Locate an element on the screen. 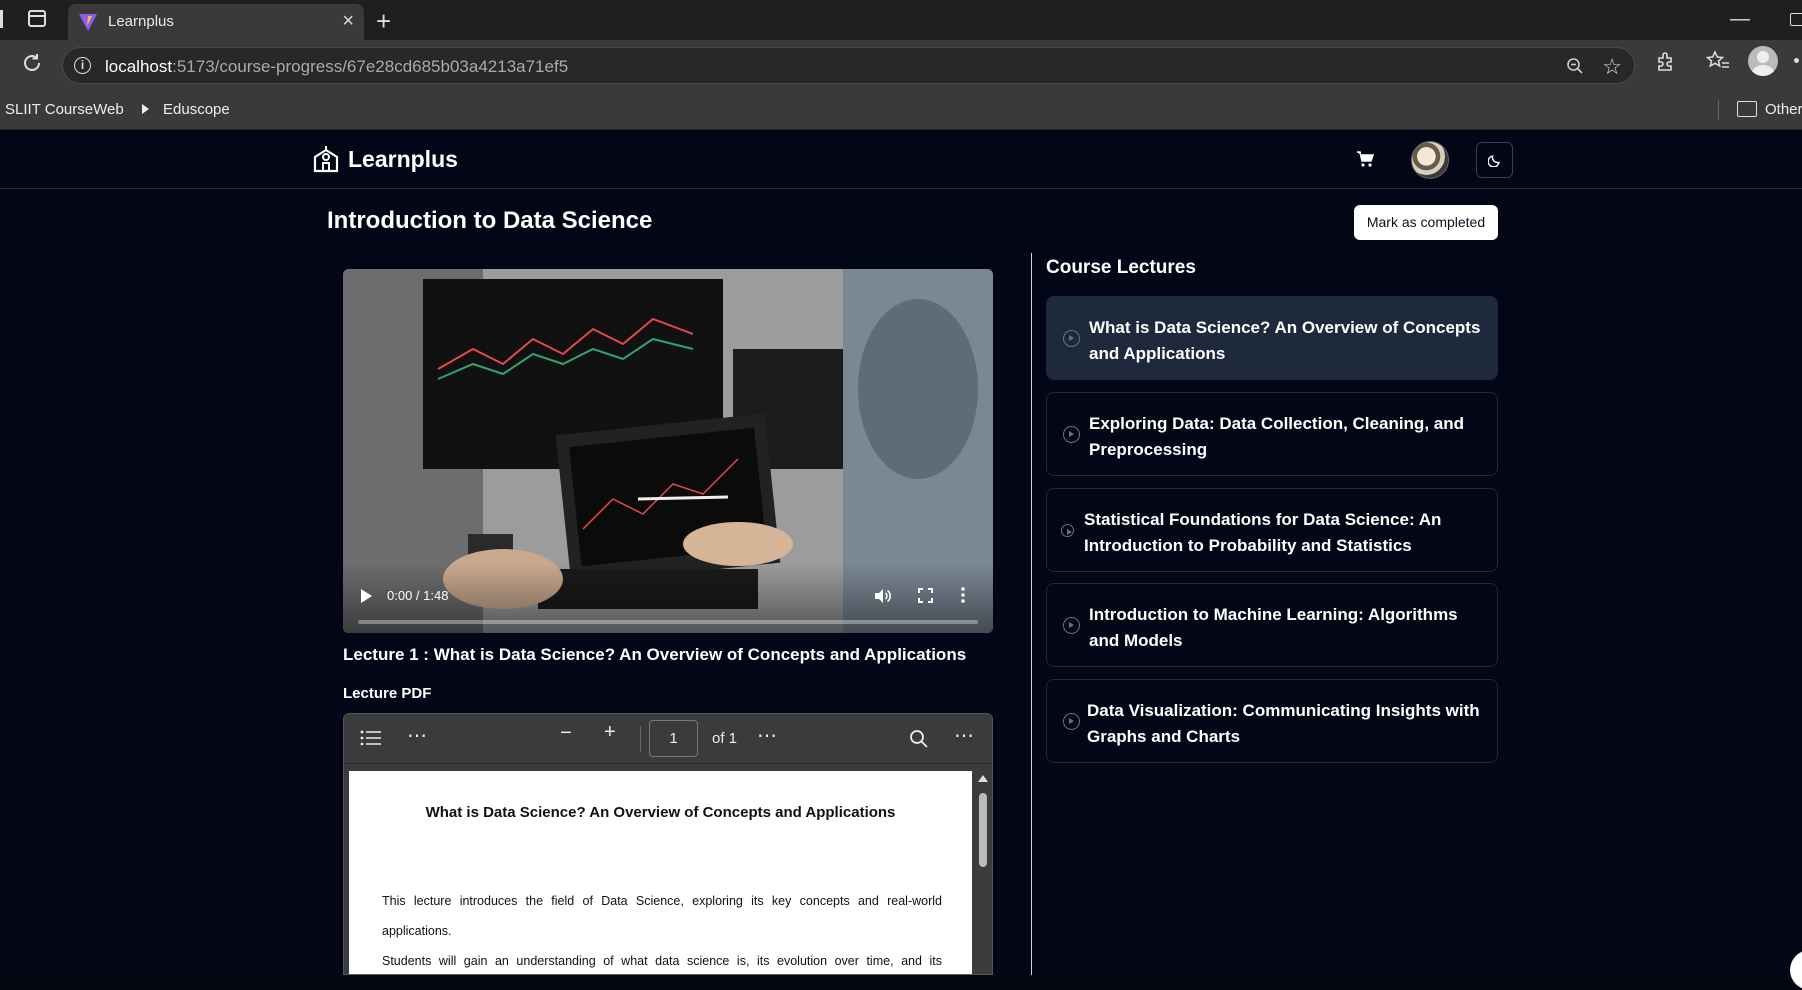  favorites-icon is located at coordinates (1718, 61).